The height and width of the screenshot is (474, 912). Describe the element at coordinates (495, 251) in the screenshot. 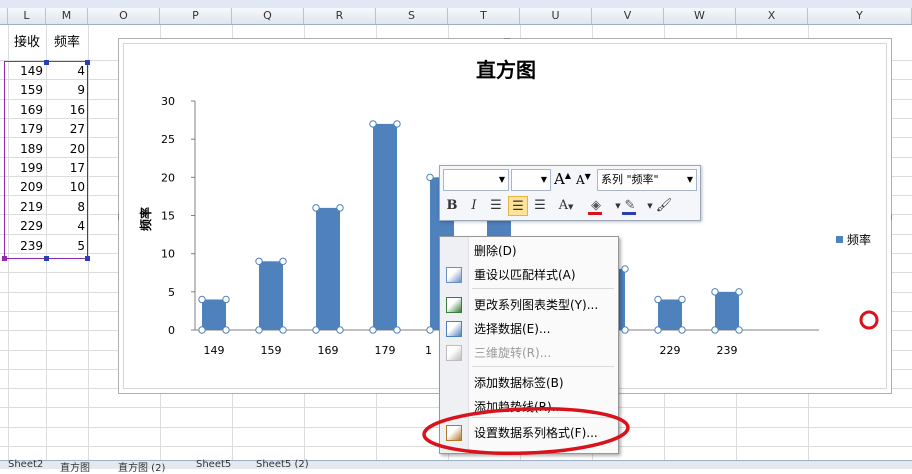

I see `menu-item-label: 删除(D)` at that location.